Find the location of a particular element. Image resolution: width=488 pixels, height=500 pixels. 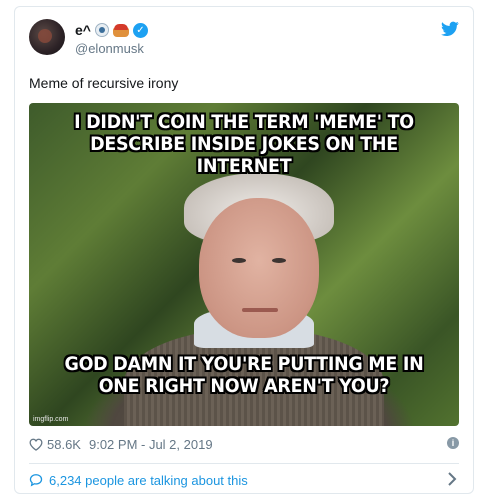

eye-emoji-icon is located at coordinates (101, 30).